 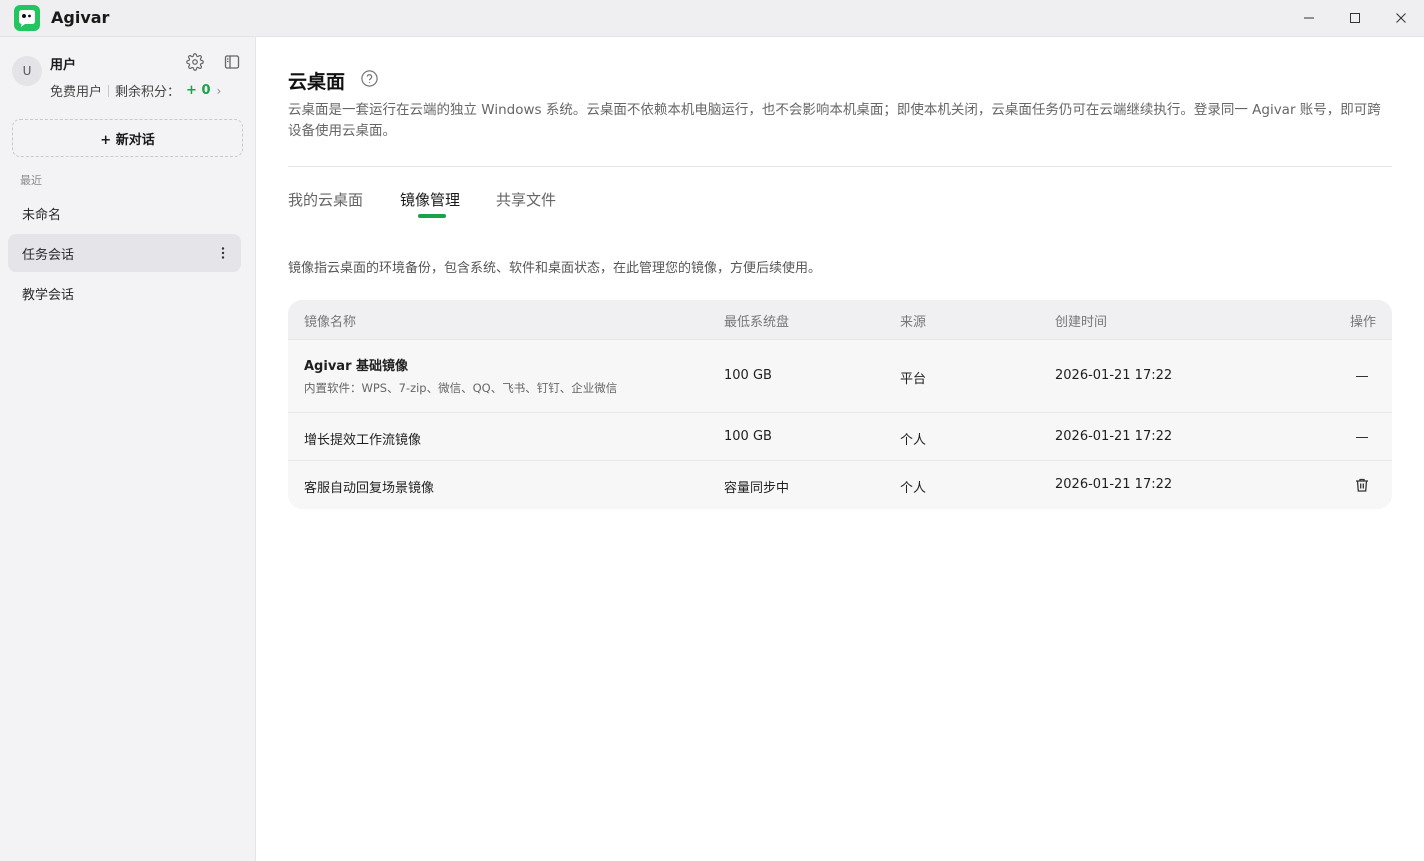 I want to click on gear-icon, so click(x=195, y=62).